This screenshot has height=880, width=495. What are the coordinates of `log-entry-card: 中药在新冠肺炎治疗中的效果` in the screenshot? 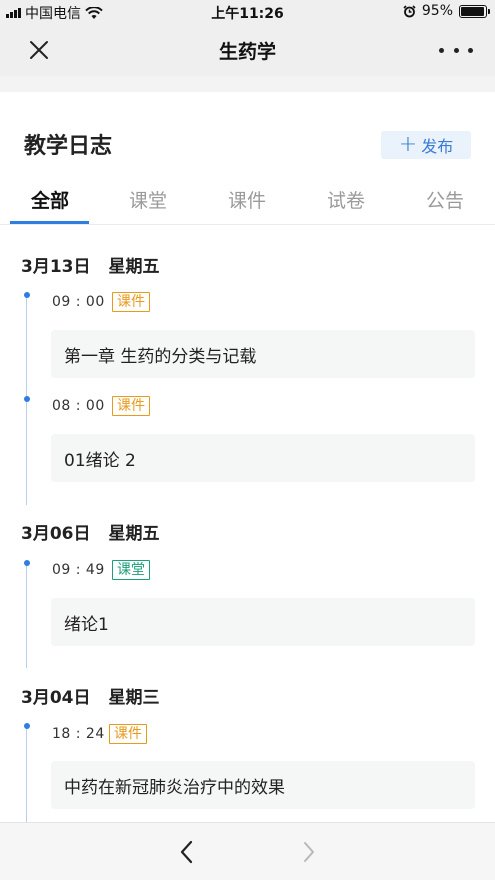 It's located at (263, 785).